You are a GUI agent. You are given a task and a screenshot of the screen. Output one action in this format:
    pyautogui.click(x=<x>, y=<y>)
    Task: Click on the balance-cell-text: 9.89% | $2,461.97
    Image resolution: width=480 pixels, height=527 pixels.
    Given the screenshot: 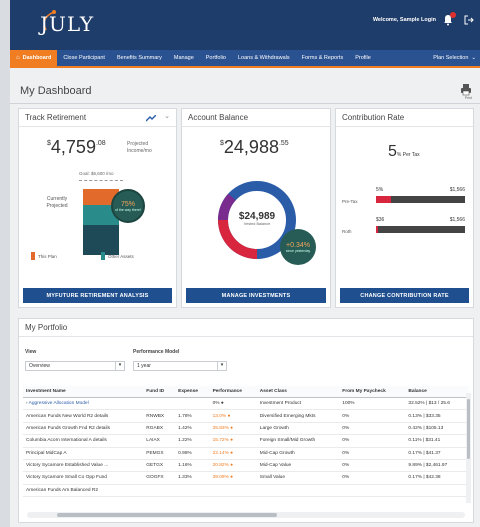 What is the action you would take?
    pyautogui.click(x=428, y=466)
    